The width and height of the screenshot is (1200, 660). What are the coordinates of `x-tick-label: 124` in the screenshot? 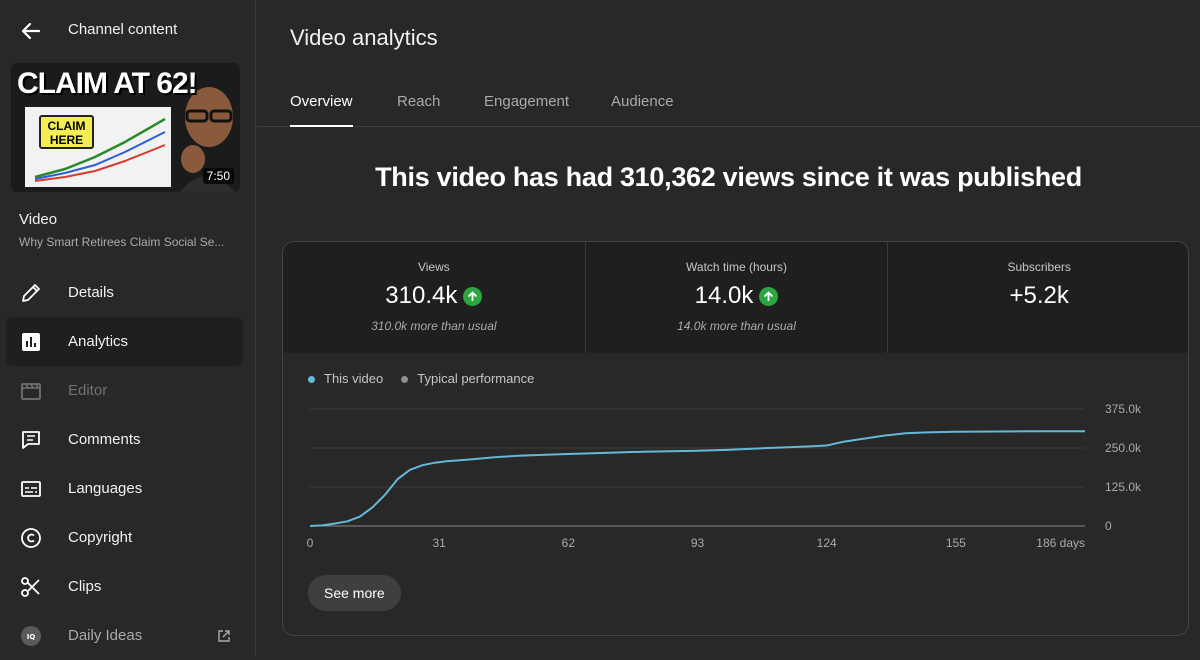 It's located at (827, 543).